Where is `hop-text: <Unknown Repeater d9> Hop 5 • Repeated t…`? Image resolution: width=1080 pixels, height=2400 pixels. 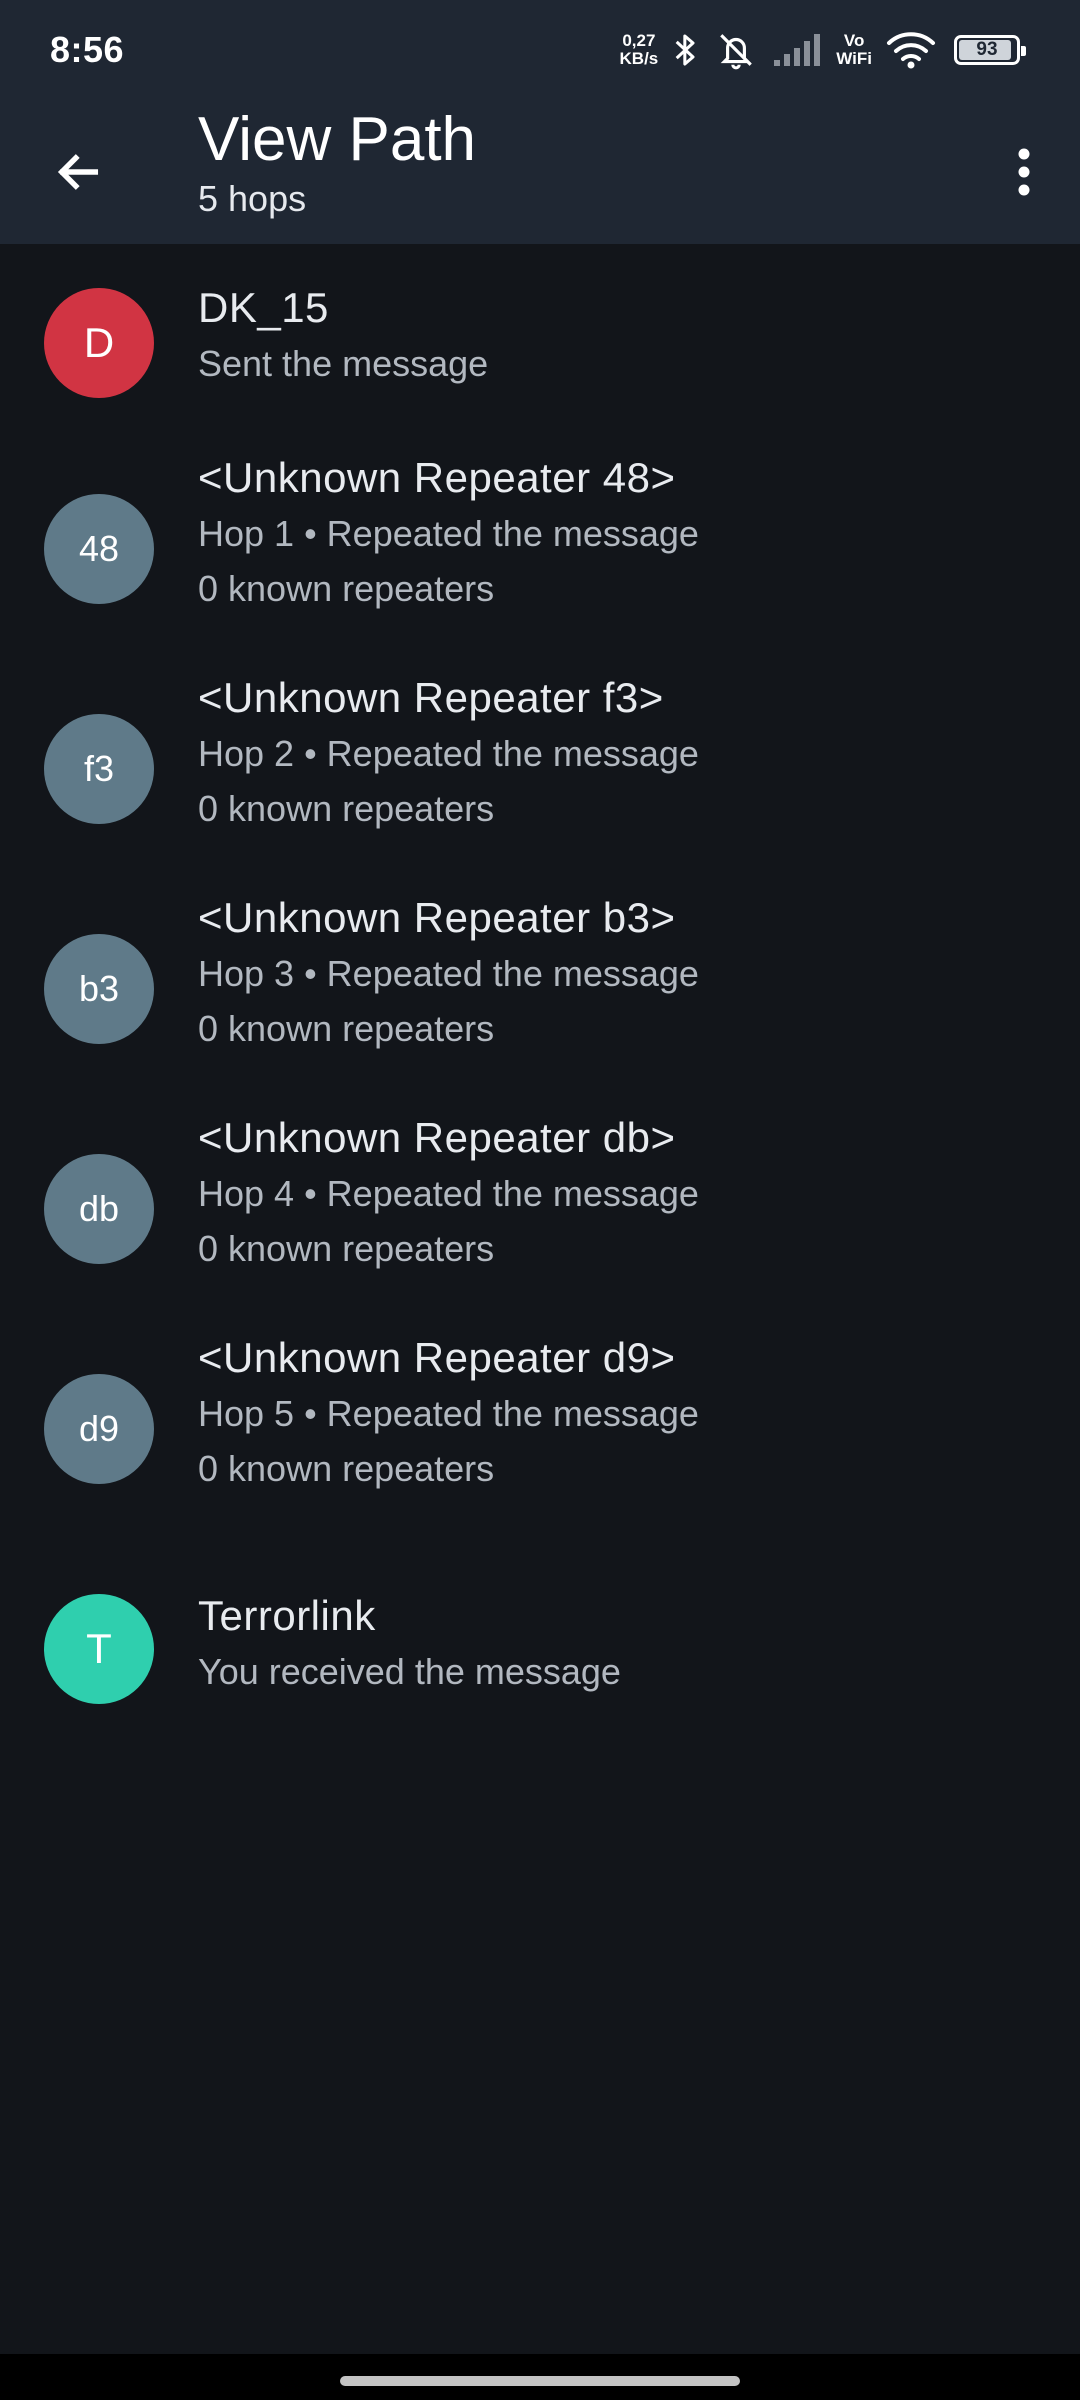
hop-text: <Unknown Repeater d9> Hop 5 • Repeated t… is located at coordinates (619, 1413).